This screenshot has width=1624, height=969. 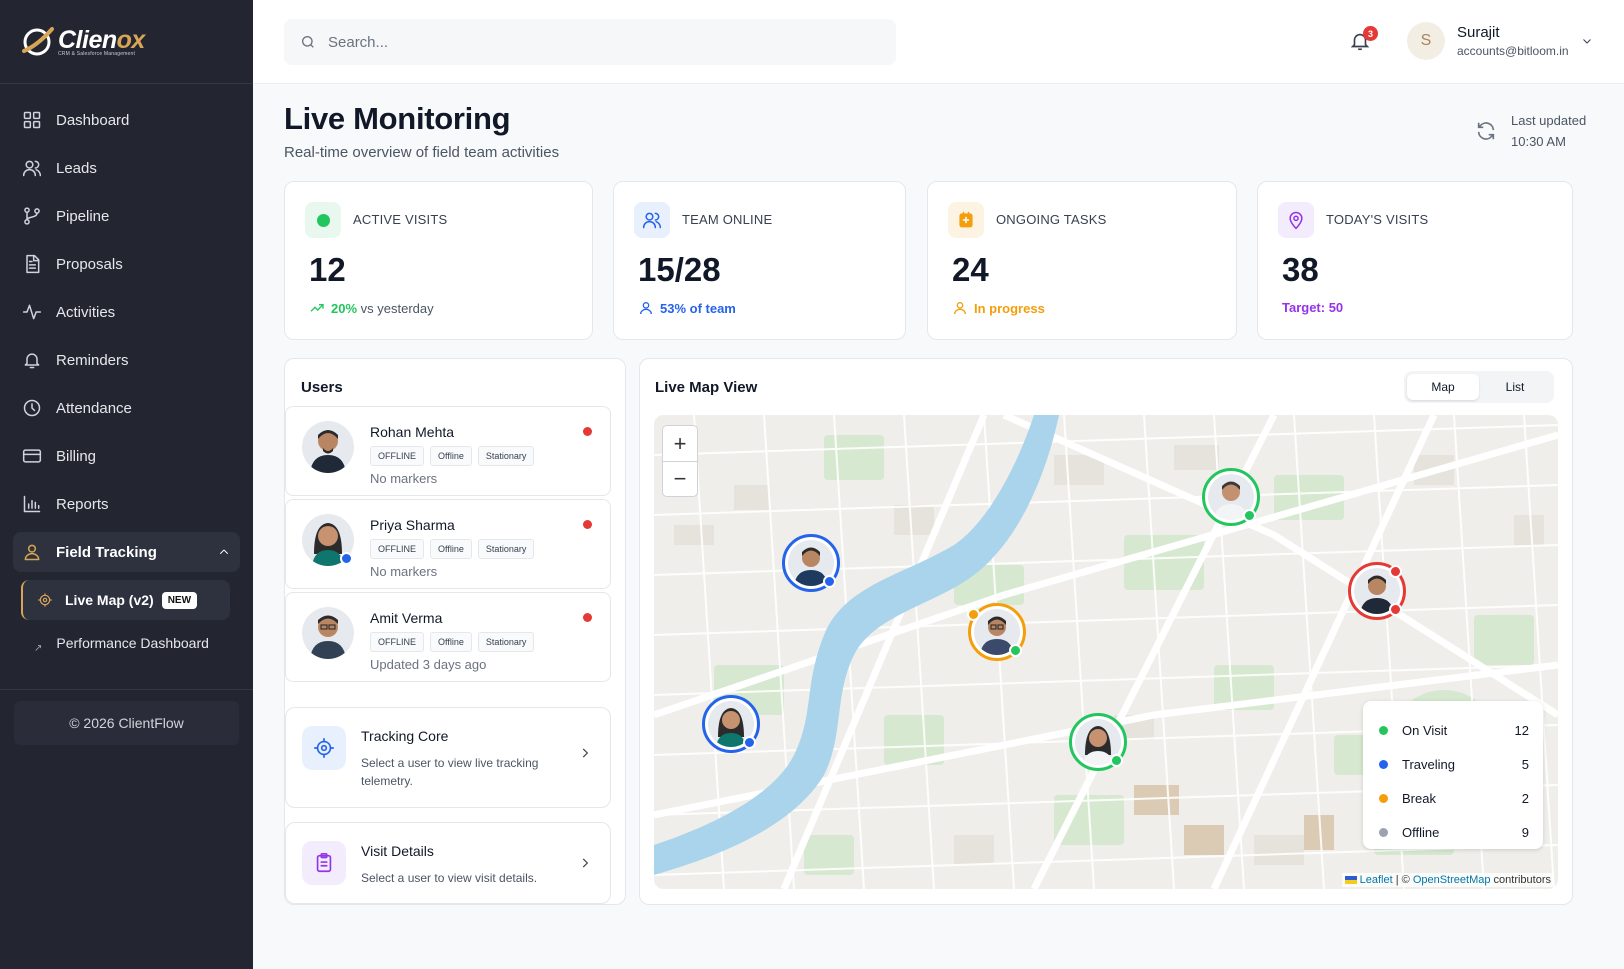 I want to click on stat-footnote-text: 53% of team, so click(x=698, y=308).